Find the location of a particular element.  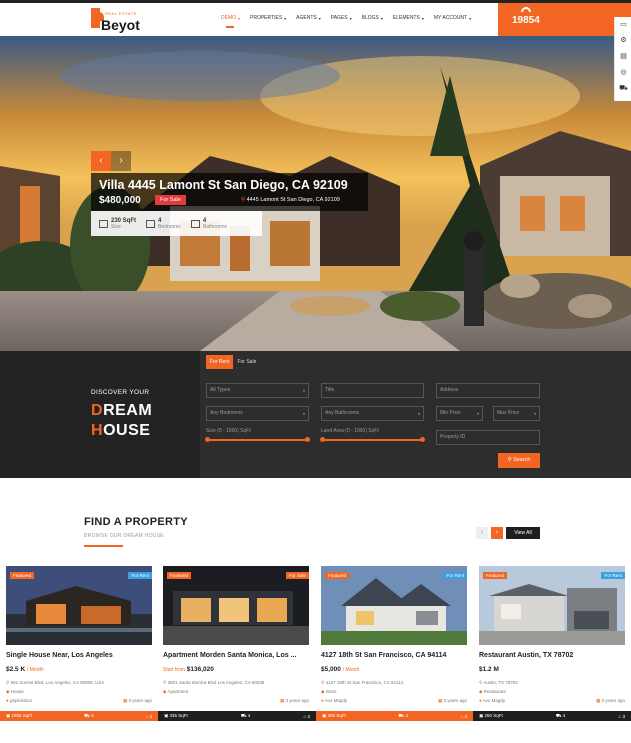

address-input: Address is located at coordinates (488, 390).